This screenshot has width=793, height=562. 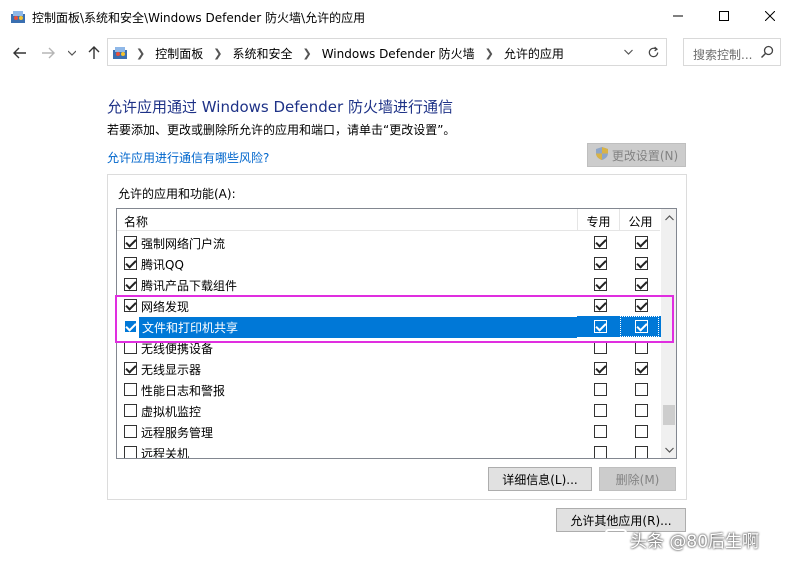 I want to click on app-name: 腾讯QQ, so click(x=162, y=265).